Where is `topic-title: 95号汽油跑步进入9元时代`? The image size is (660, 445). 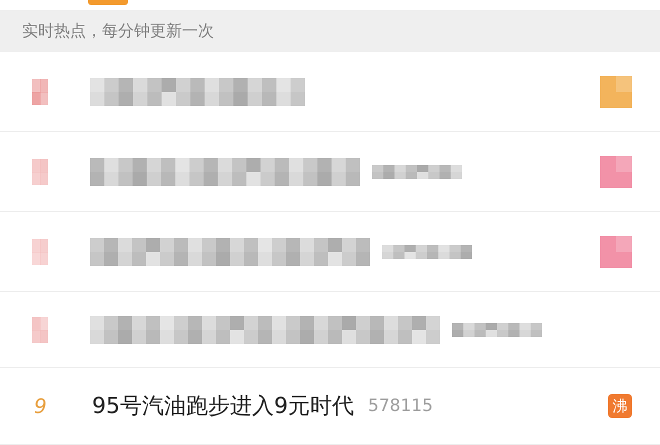 topic-title: 95号汽油跑步进入9元时代 is located at coordinates (223, 406).